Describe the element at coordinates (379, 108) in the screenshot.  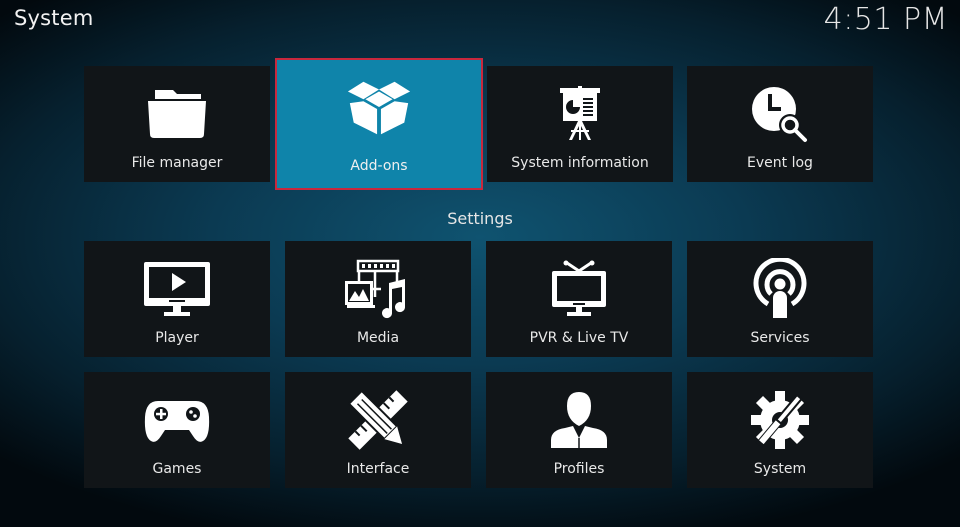
I see `open-box-icon` at that location.